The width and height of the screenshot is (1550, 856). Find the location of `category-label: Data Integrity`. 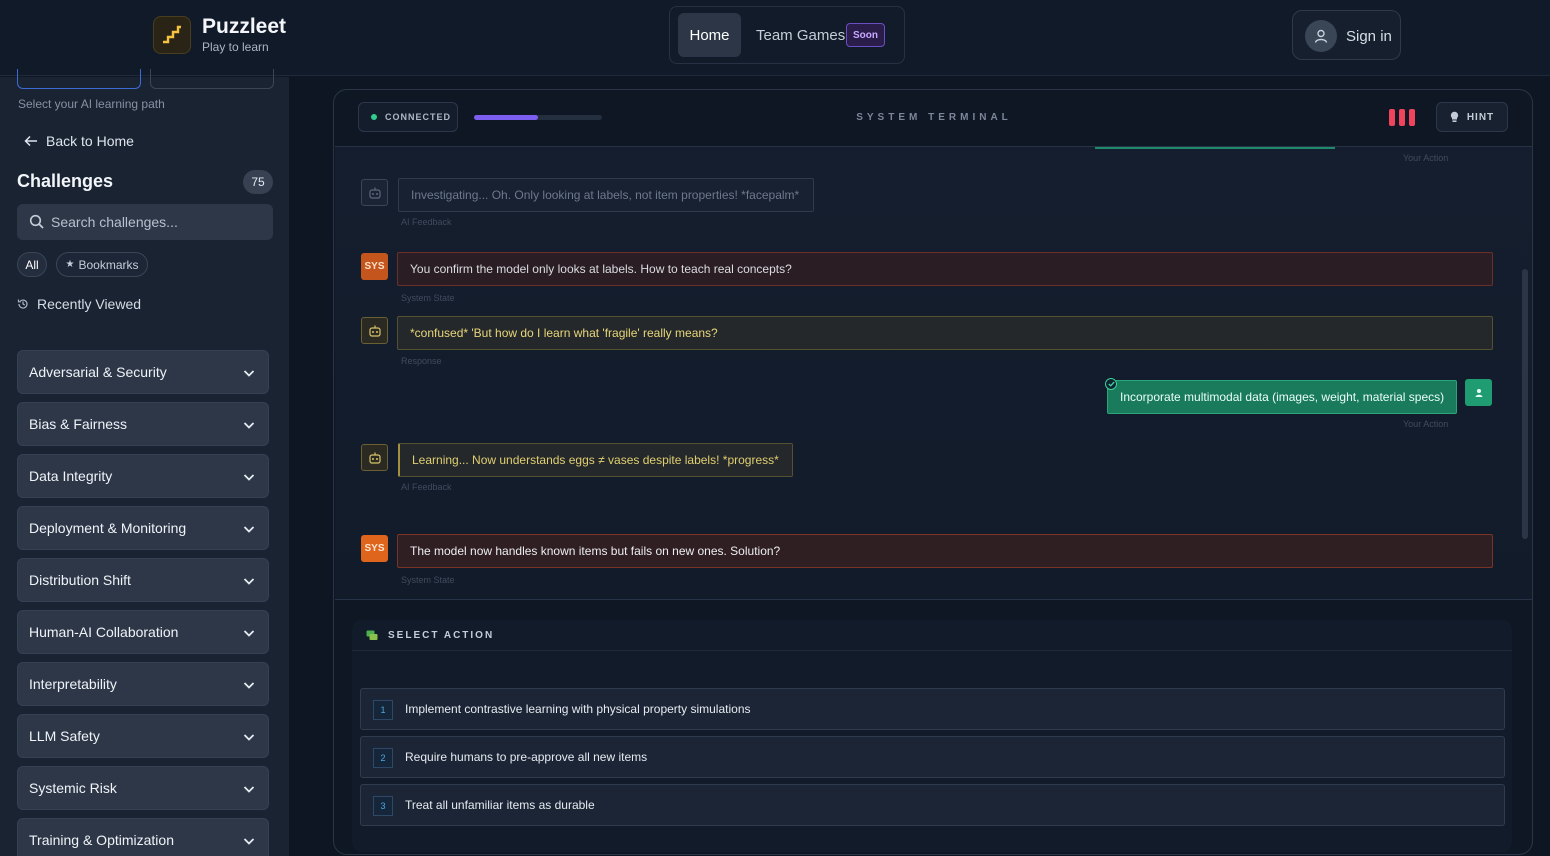

category-label: Data Integrity is located at coordinates (71, 476).